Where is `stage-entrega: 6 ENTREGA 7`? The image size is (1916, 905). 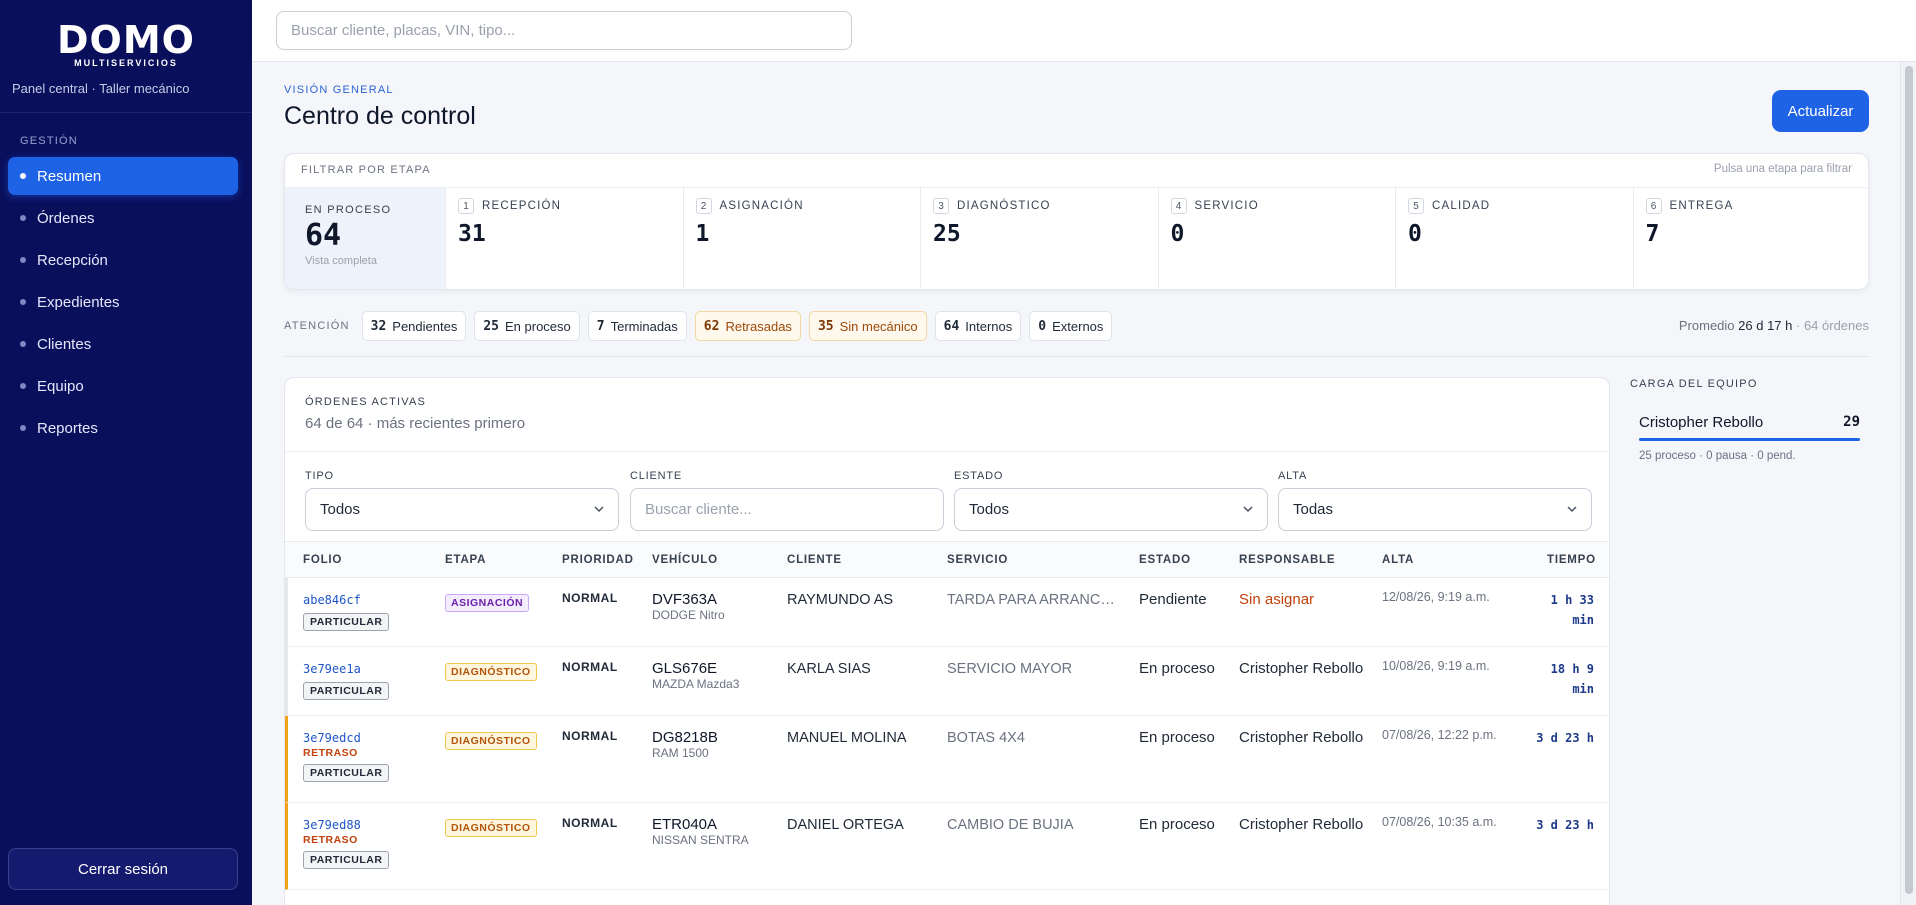
stage-entrega: 6 ENTREGA 7 is located at coordinates (1750, 238).